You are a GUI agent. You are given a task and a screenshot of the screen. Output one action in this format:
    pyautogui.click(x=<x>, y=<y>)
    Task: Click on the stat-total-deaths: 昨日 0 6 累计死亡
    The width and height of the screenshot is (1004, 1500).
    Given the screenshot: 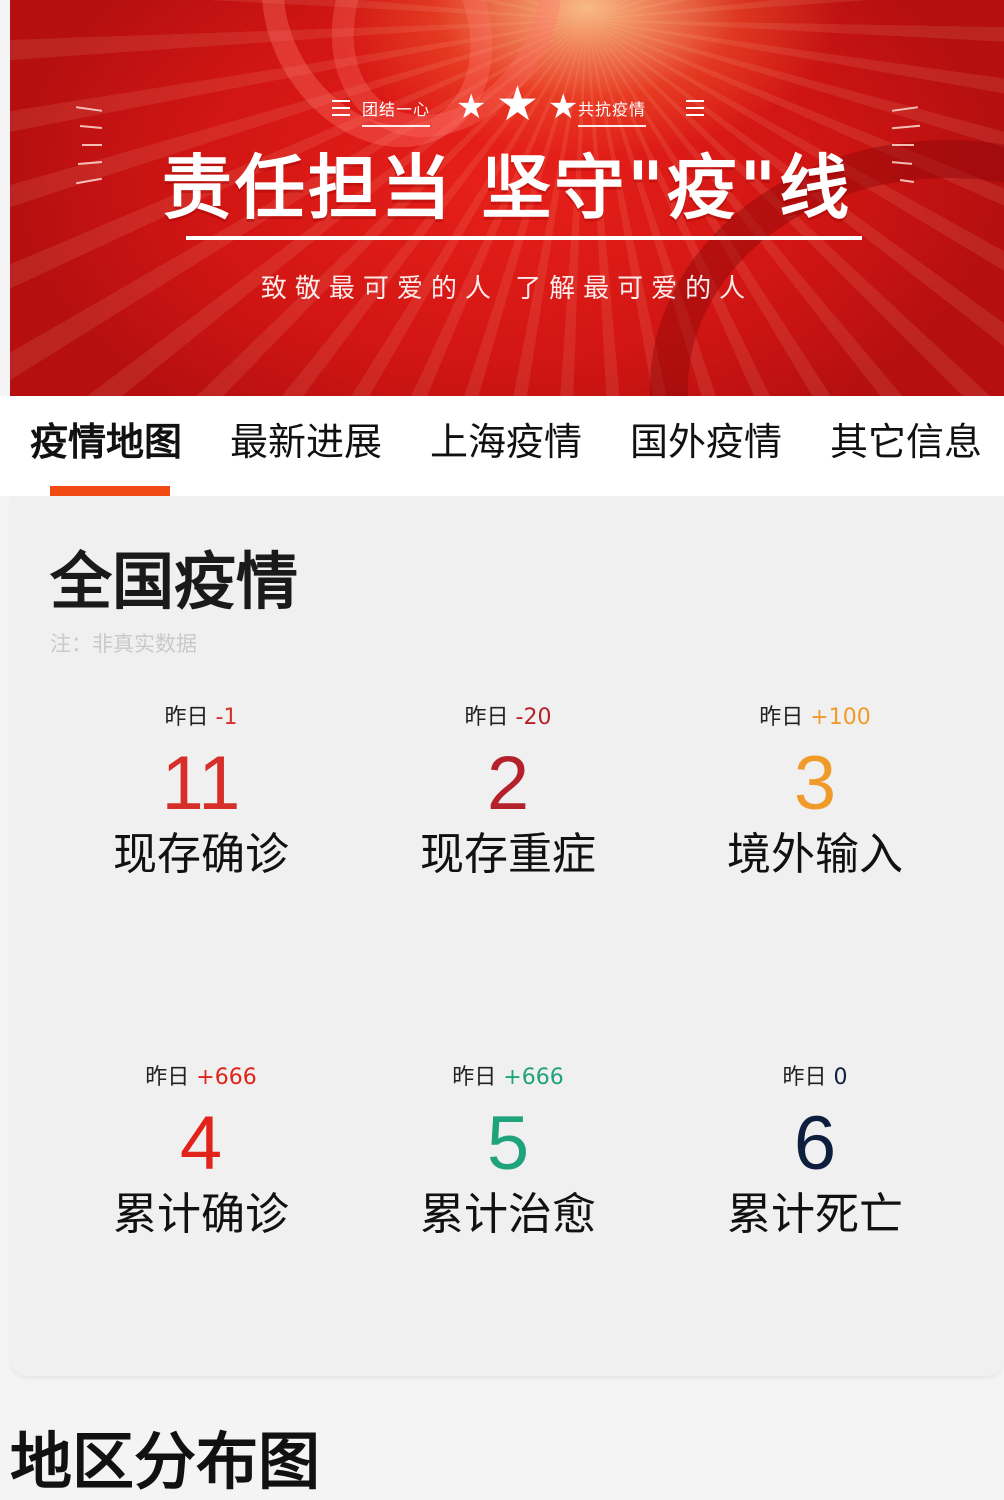 What is the action you would take?
    pyautogui.click(x=815, y=1153)
    